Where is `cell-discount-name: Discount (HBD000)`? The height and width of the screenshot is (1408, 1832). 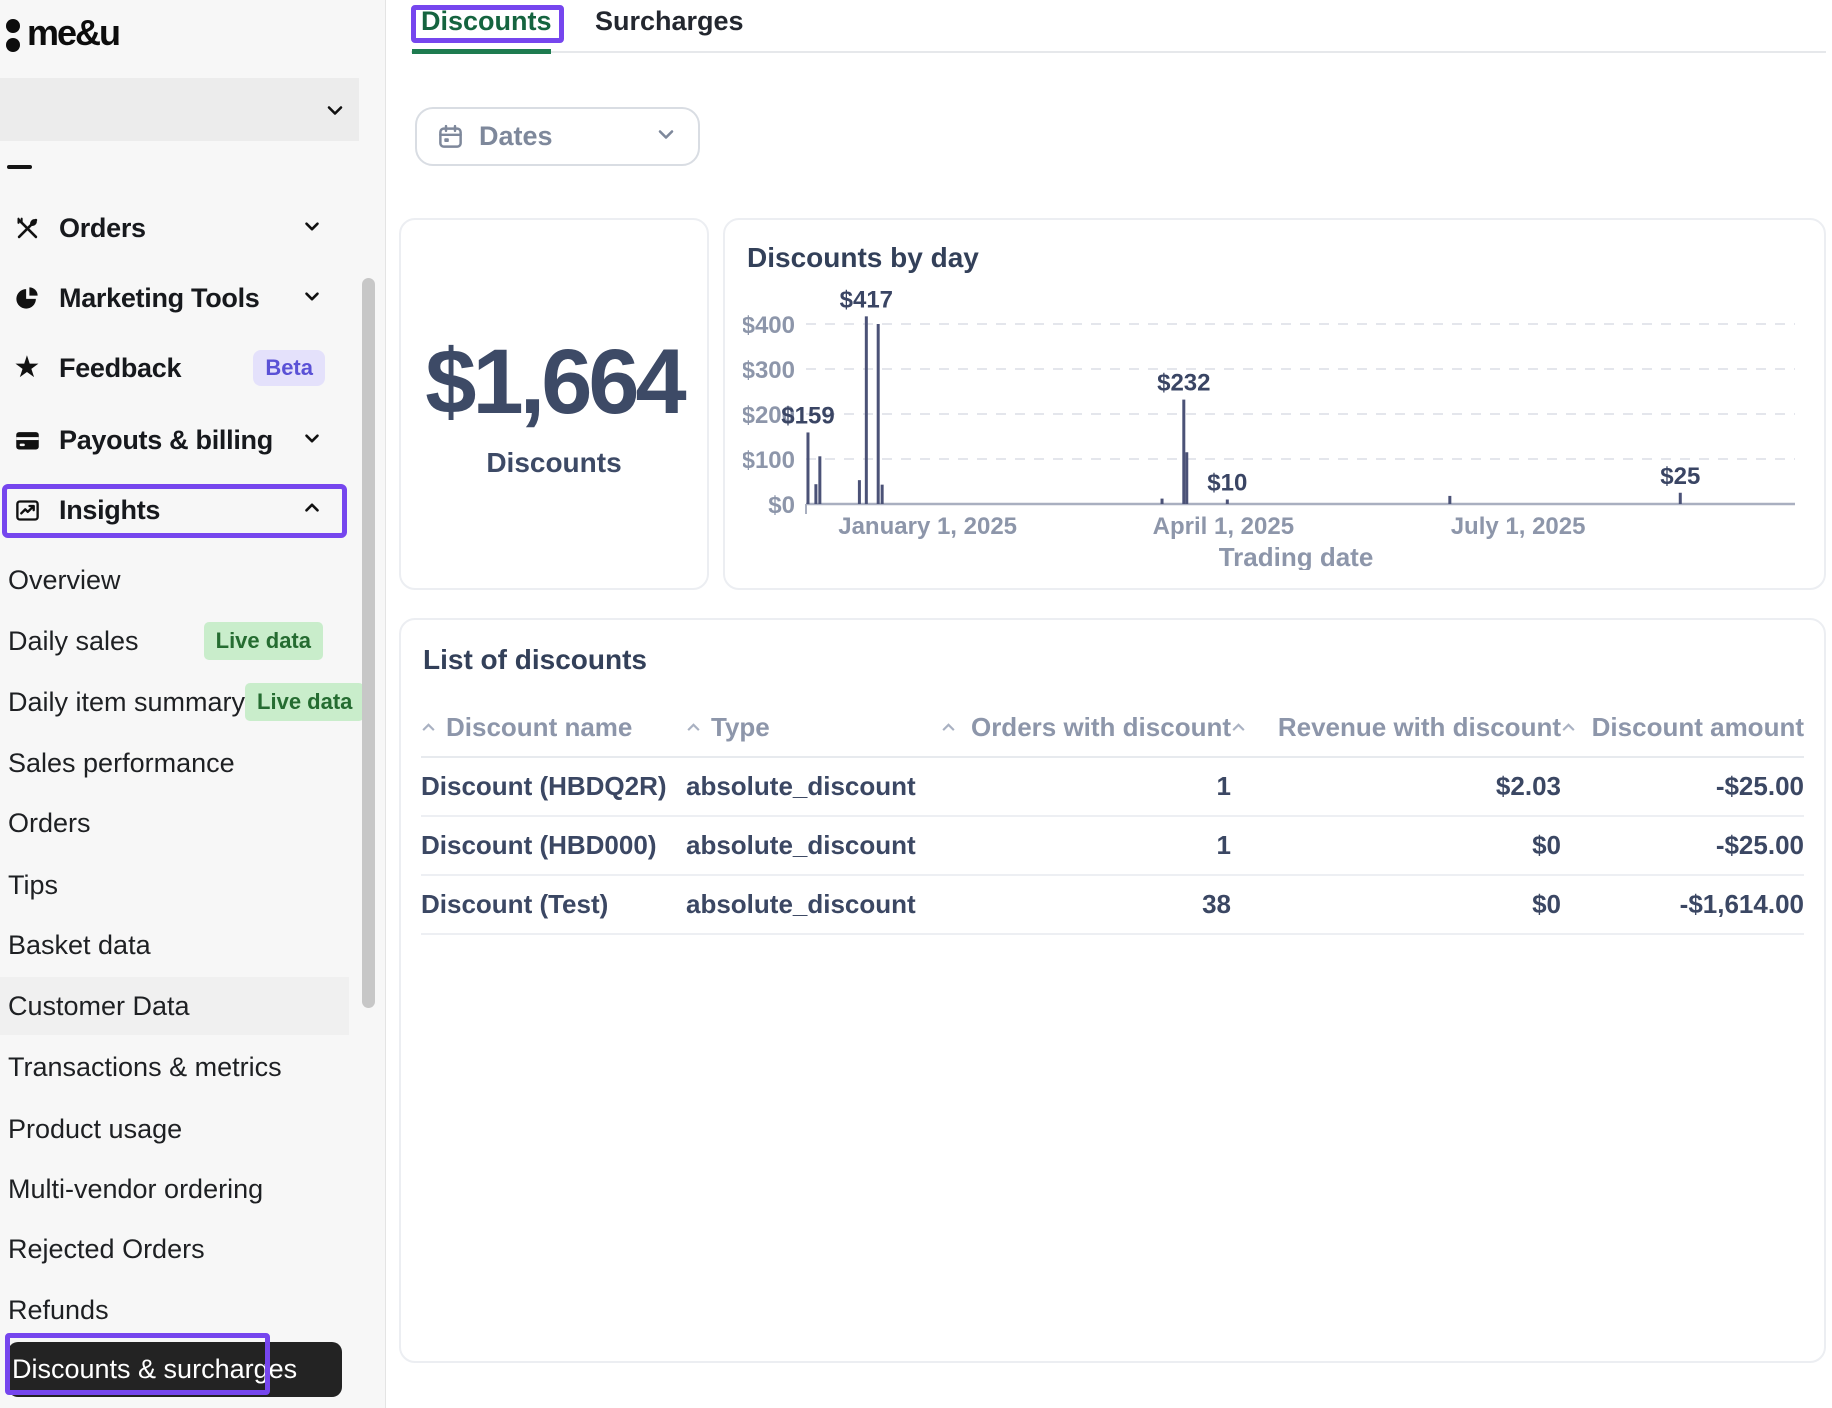 cell-discount-name: Discount (HBD000) is located at coordinates (539, 845).